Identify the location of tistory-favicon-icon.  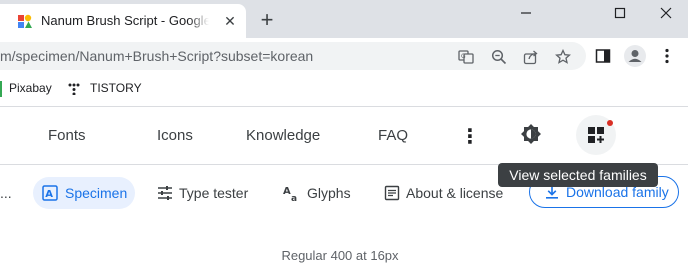
(74, 91).